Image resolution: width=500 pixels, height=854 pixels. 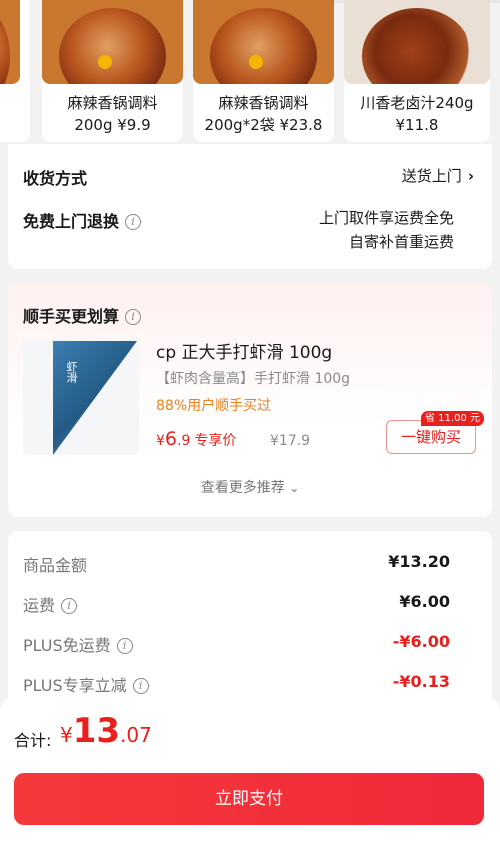 I want to click on delivery-method-label: 收货方式, so click(x=55, y=178).